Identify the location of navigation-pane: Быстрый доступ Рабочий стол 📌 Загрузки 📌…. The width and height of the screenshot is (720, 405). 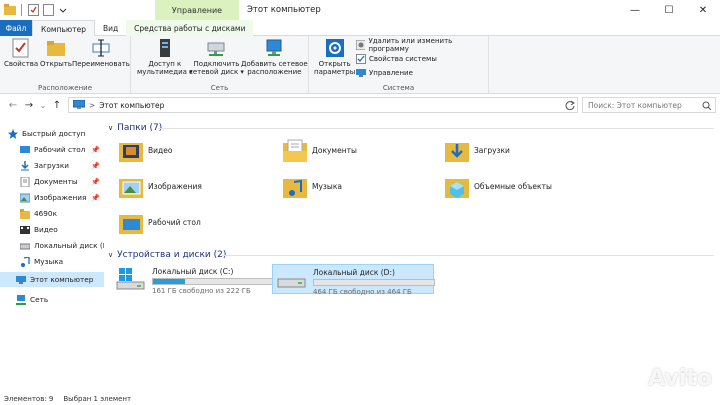
(52, 254).